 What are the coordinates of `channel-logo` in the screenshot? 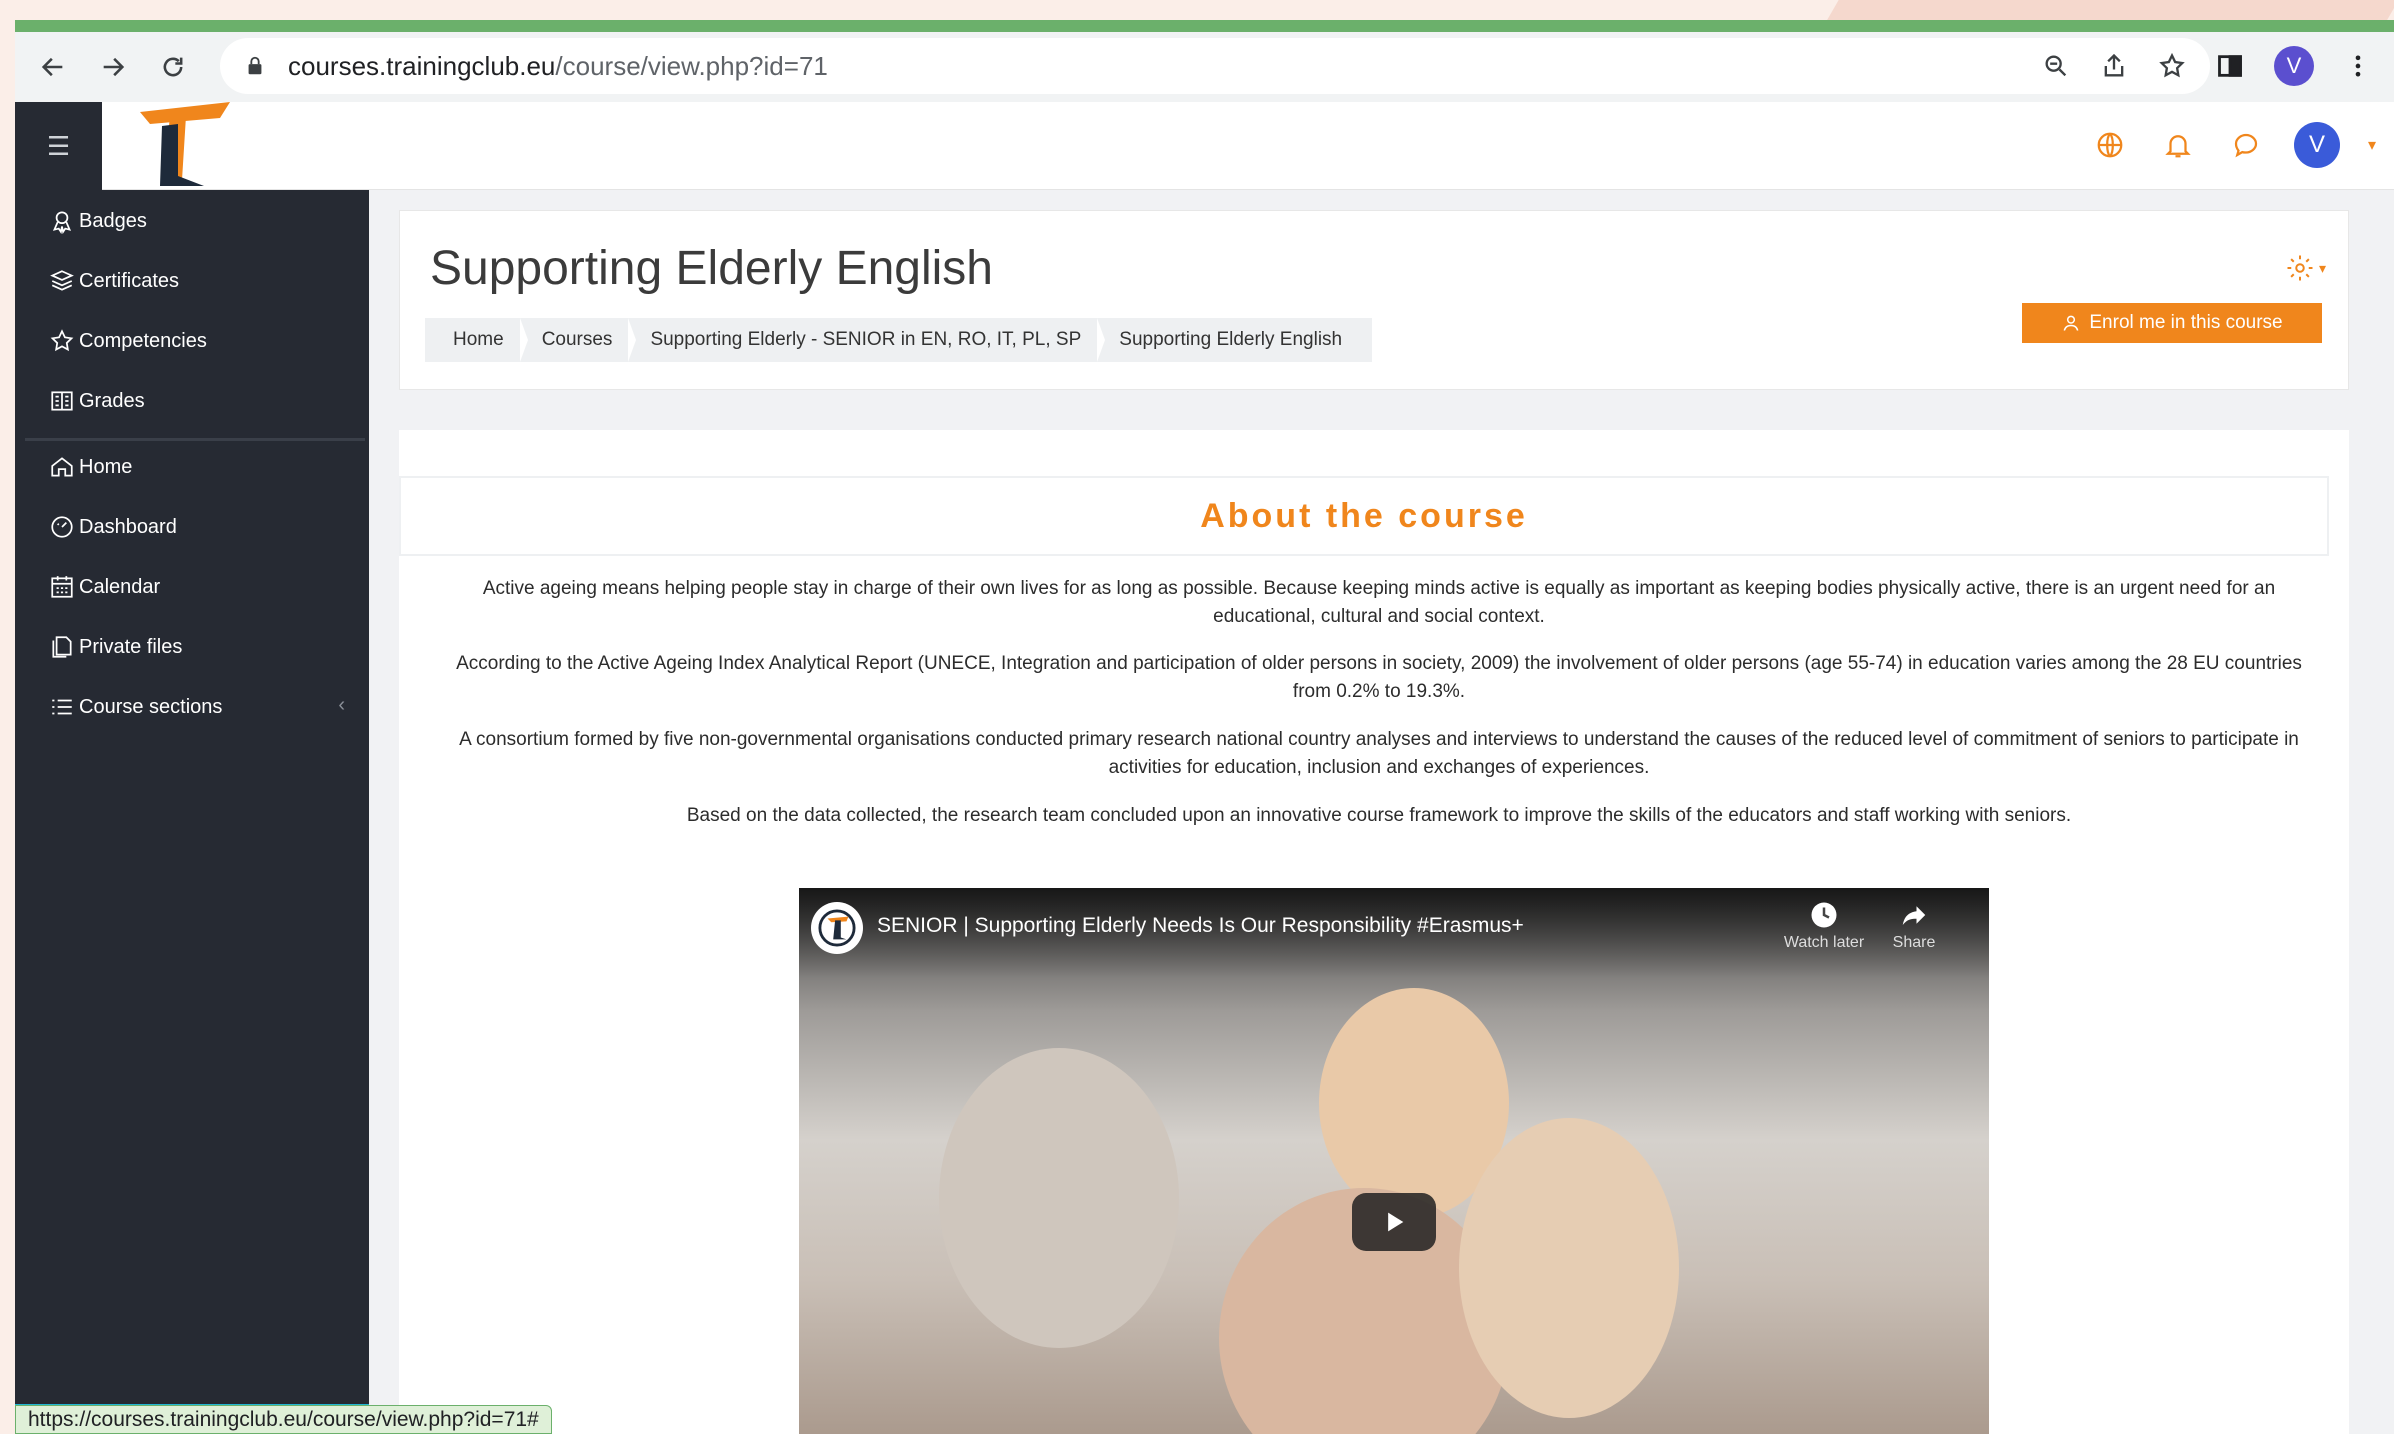 It's located at (837, 928).